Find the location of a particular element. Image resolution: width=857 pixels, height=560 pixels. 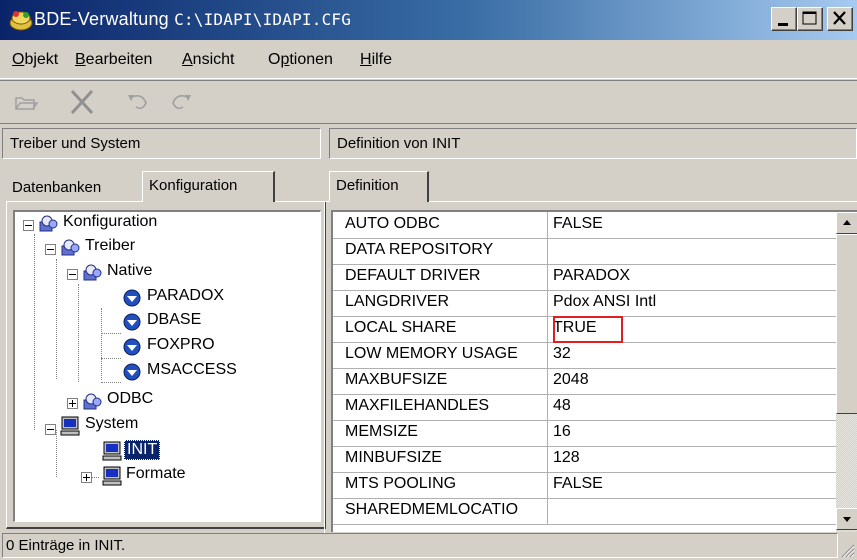

grid-row: MTS POOLING FALSE is located at coordinates (585, 485).